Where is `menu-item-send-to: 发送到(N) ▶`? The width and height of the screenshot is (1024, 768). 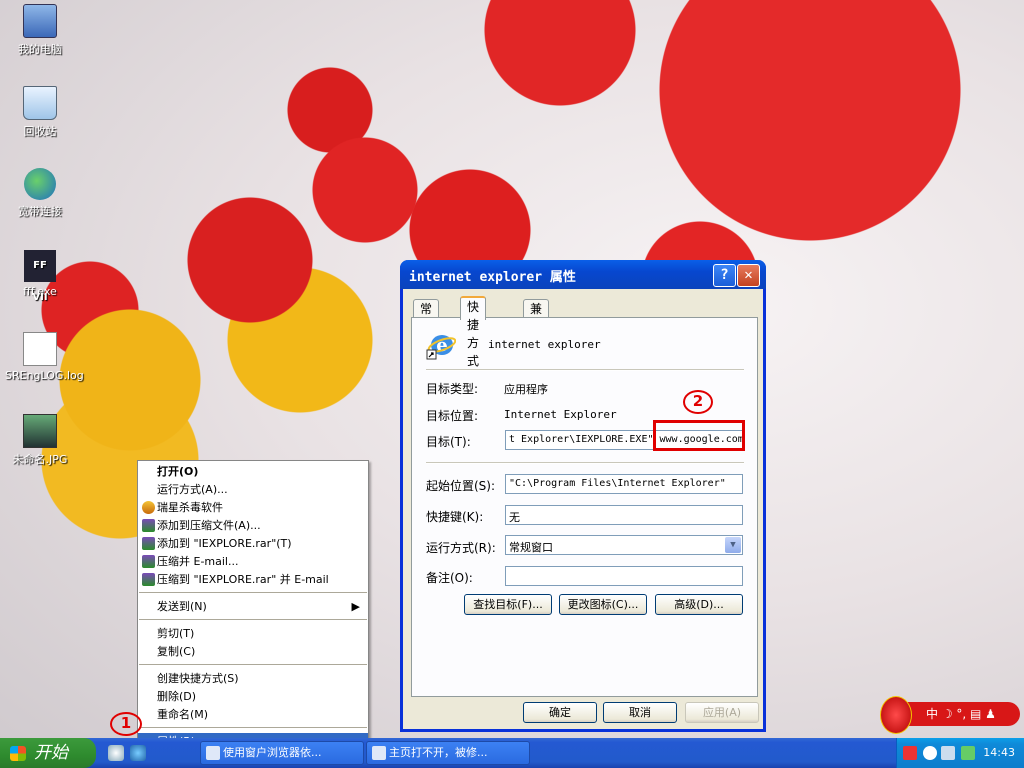
menu-item-send-to: 发送到(N) ▶ is located at coordinates (253, 607).